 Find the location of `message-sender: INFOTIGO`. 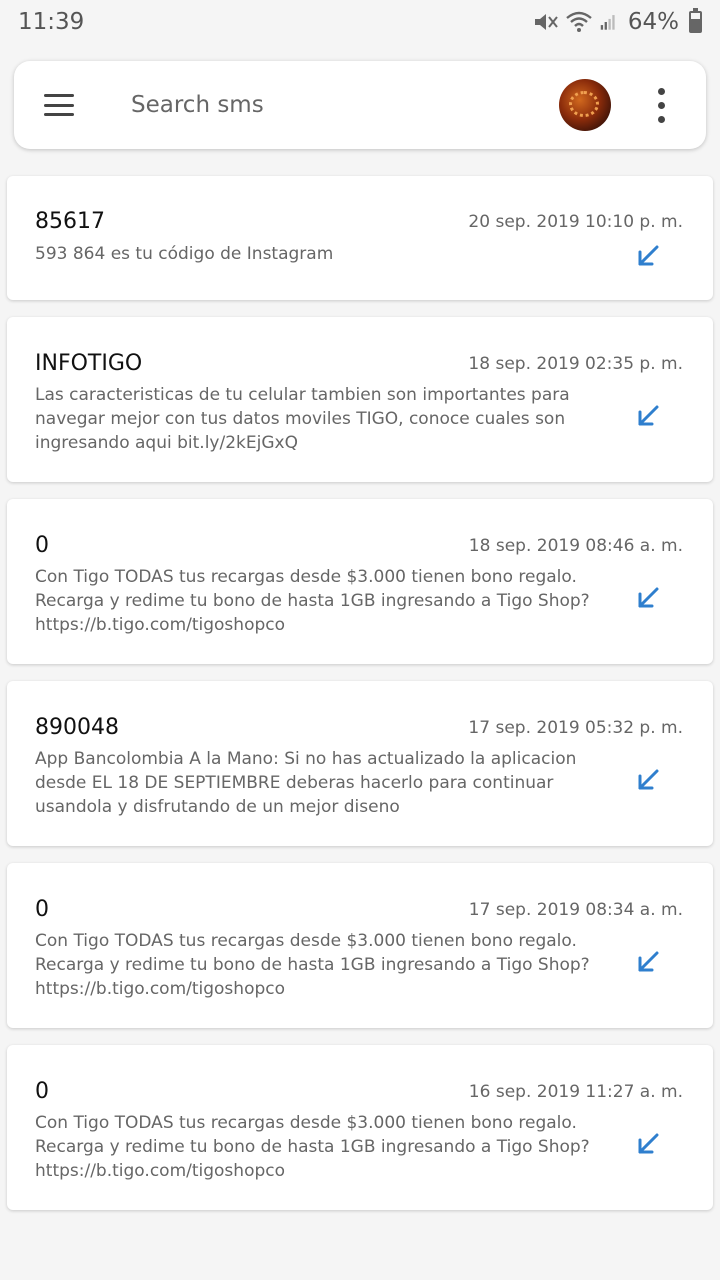

message-sender: INFOTIGO is located at coordinates (89, 363).